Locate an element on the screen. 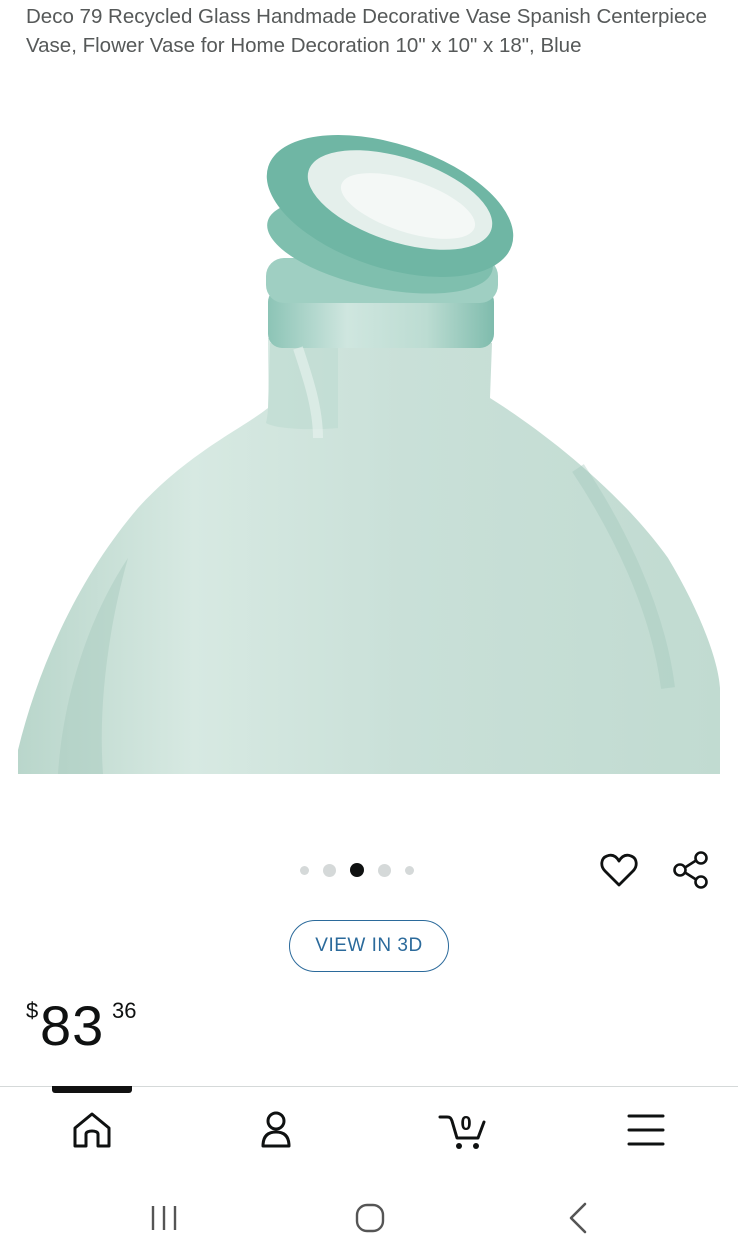  menu-icon is located at coordinates (646, 1130).